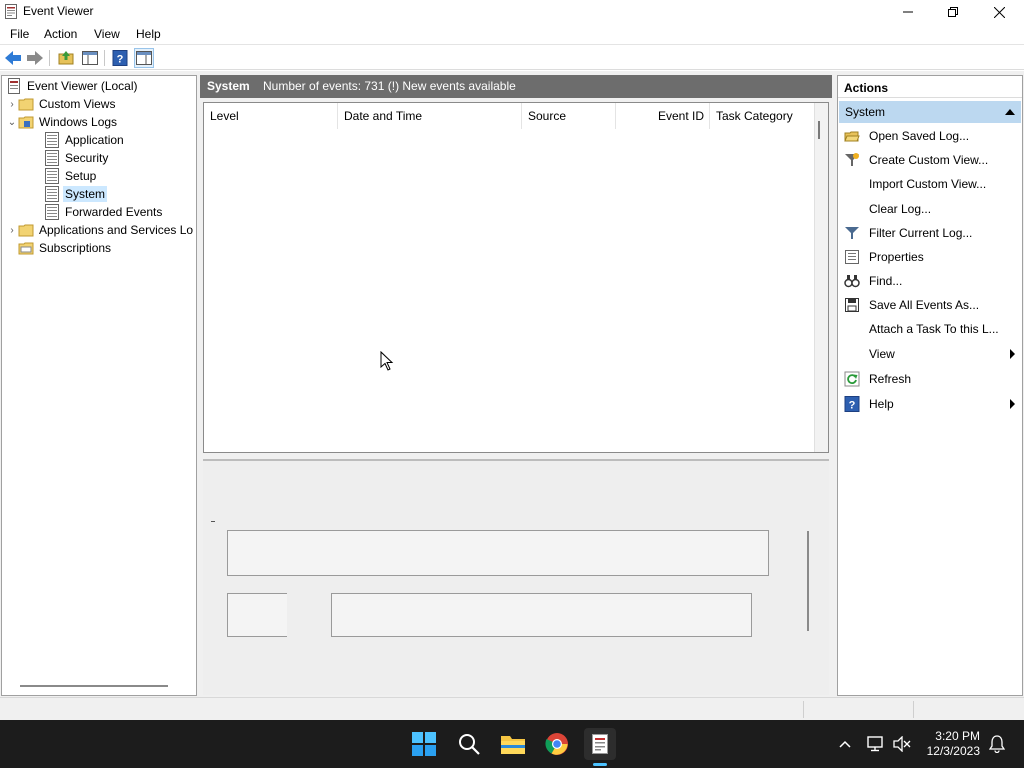 This screenshot has height=768, width=1024. I want to click on action-properties: Properties, so click(930, 257).